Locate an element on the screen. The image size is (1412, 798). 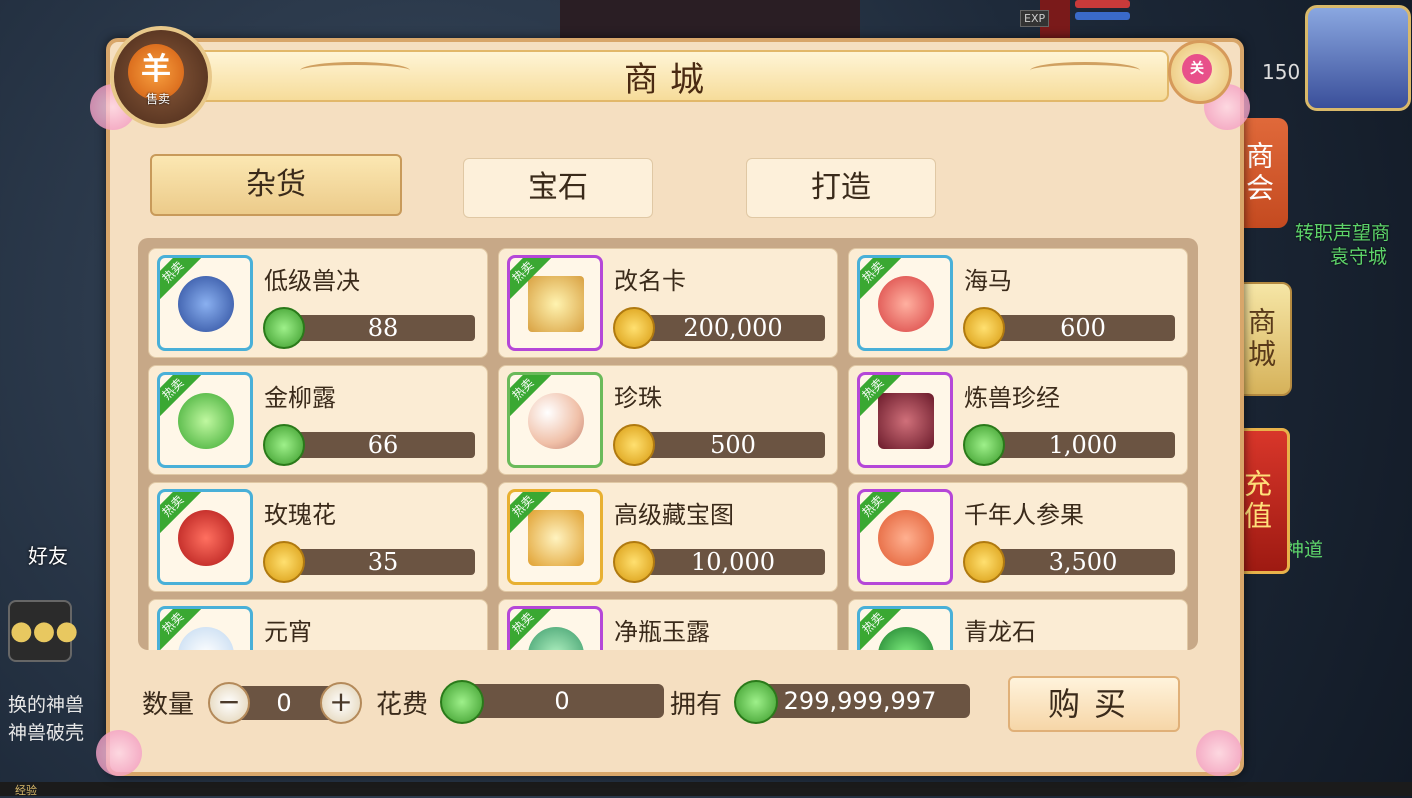
pearl-icon is located at coordinates (556, 421).